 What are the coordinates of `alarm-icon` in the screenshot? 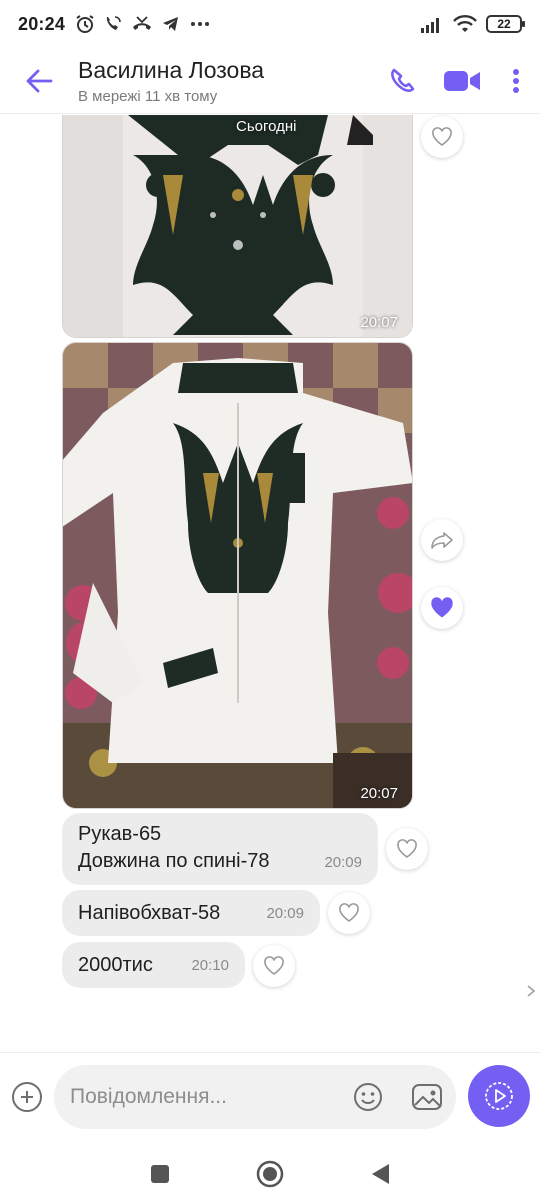 It's located at (85, 24).